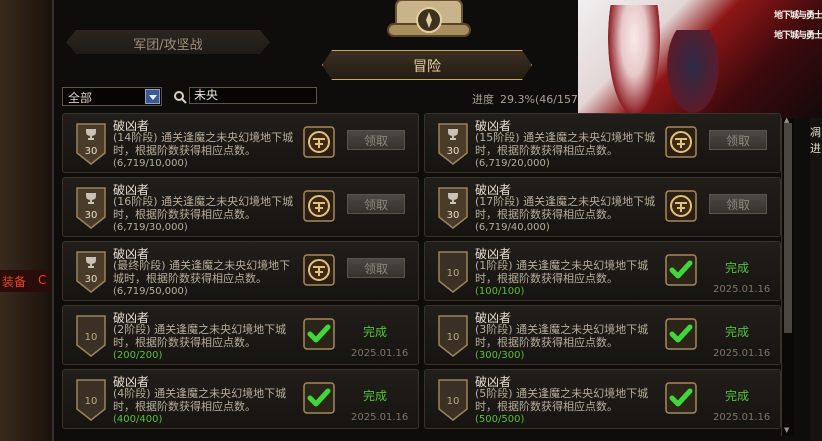 The width and height of the screenshot is (822, 441). What do you see at coordinates (168, 45) in the screenshot?
I see `tab-guild-siege-label: 军团/攻坚战` at bounding box center [168, 45].